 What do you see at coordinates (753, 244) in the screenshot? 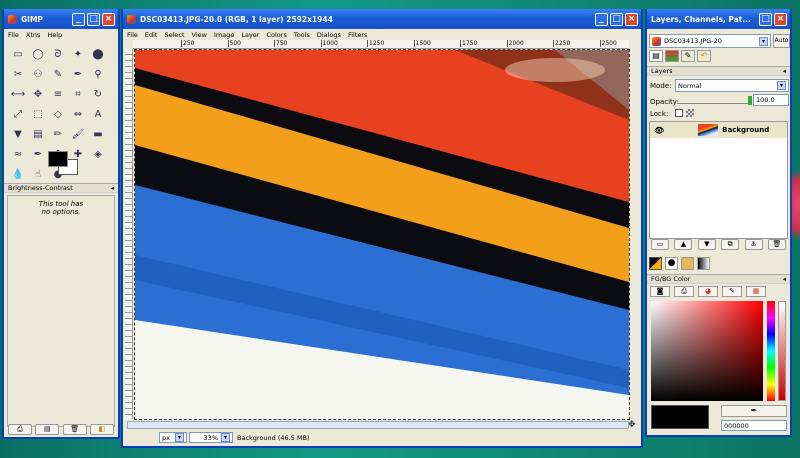
I see `anchor-layer-icon: ⚓` at bounding box center [753, 244].